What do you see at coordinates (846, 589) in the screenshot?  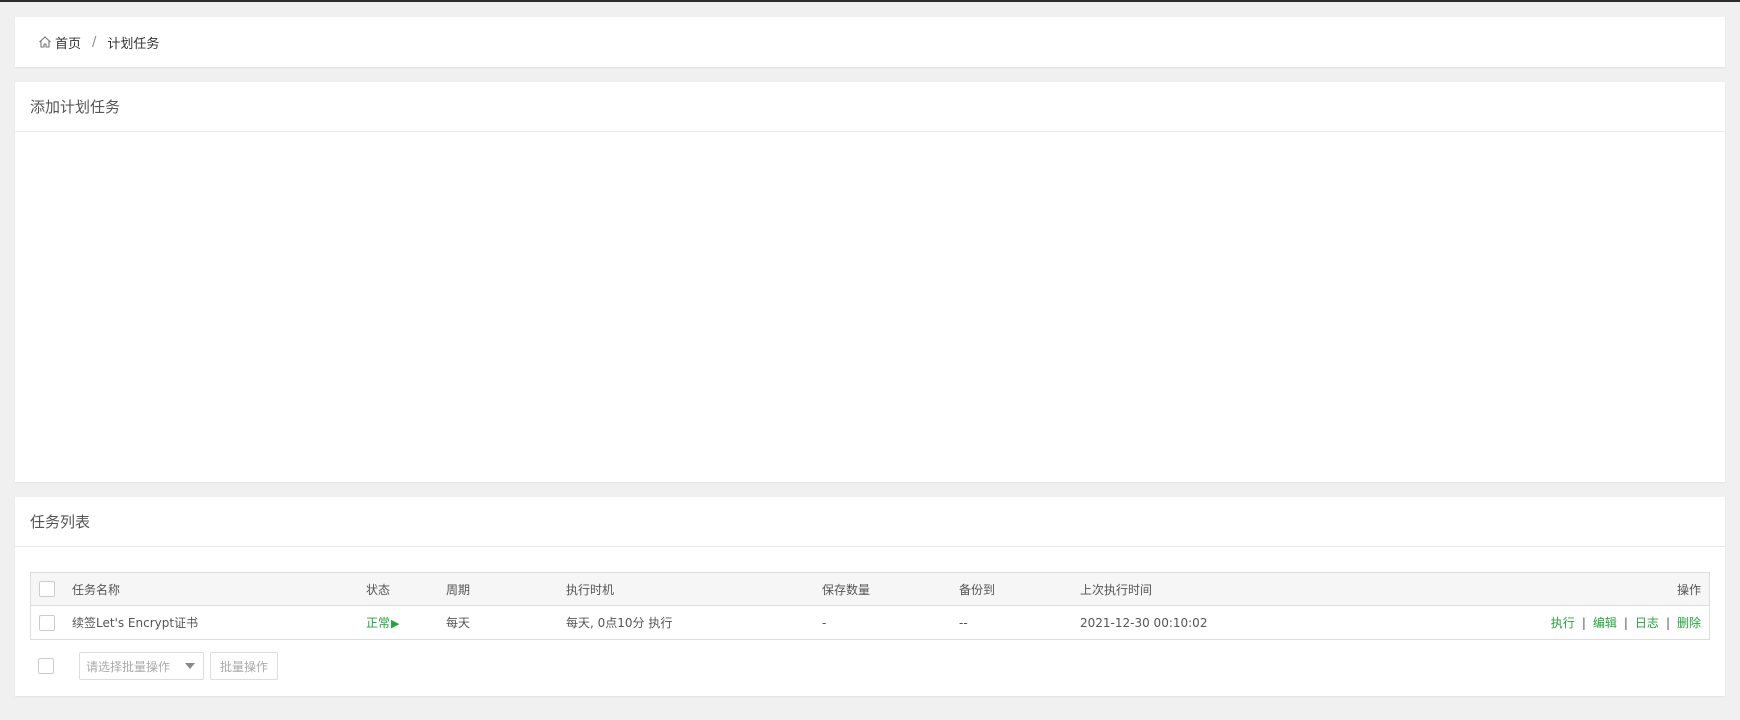 I see `column-header-keep: 保存数量` at bounding box center [846, 589].